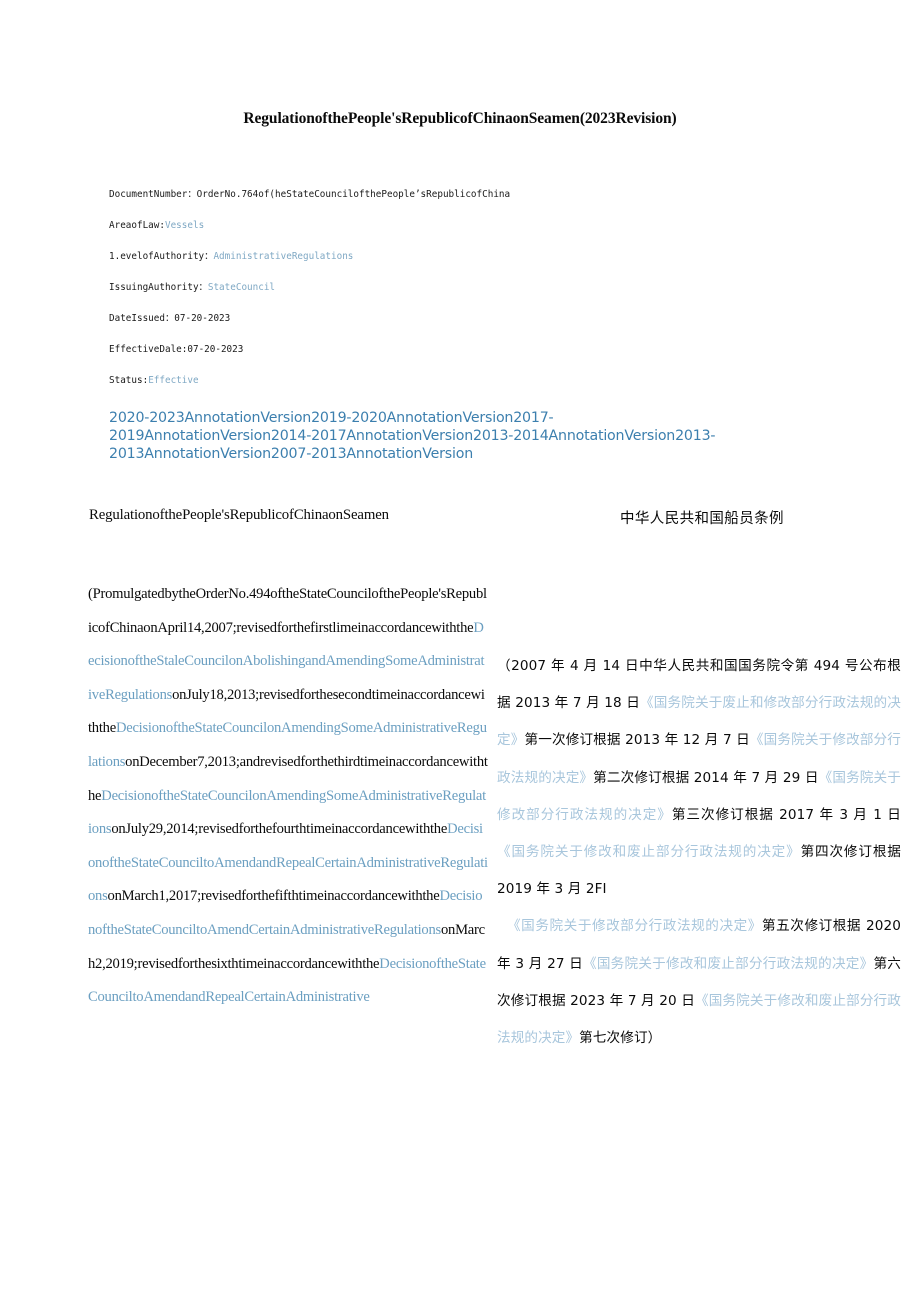 Image resolution: width=920 pixels, height=1301 pixels. Describe the element at coordinates (161, 256) in the screenshot. I see `metadata-label: 1.evelofAuthority：` at that location.